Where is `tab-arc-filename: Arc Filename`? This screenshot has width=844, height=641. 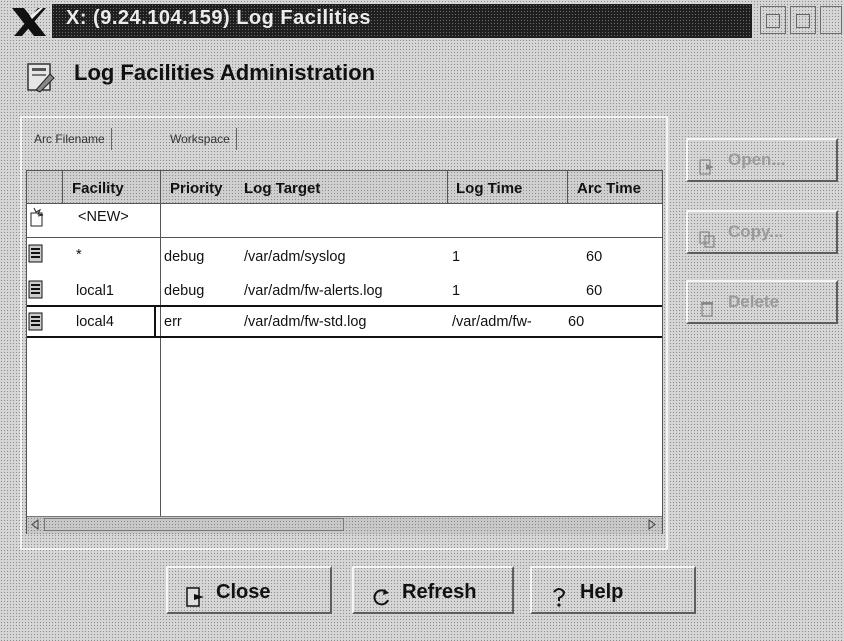
tab-arc-filename: Arc Filename is located at coordinates (70, 139).